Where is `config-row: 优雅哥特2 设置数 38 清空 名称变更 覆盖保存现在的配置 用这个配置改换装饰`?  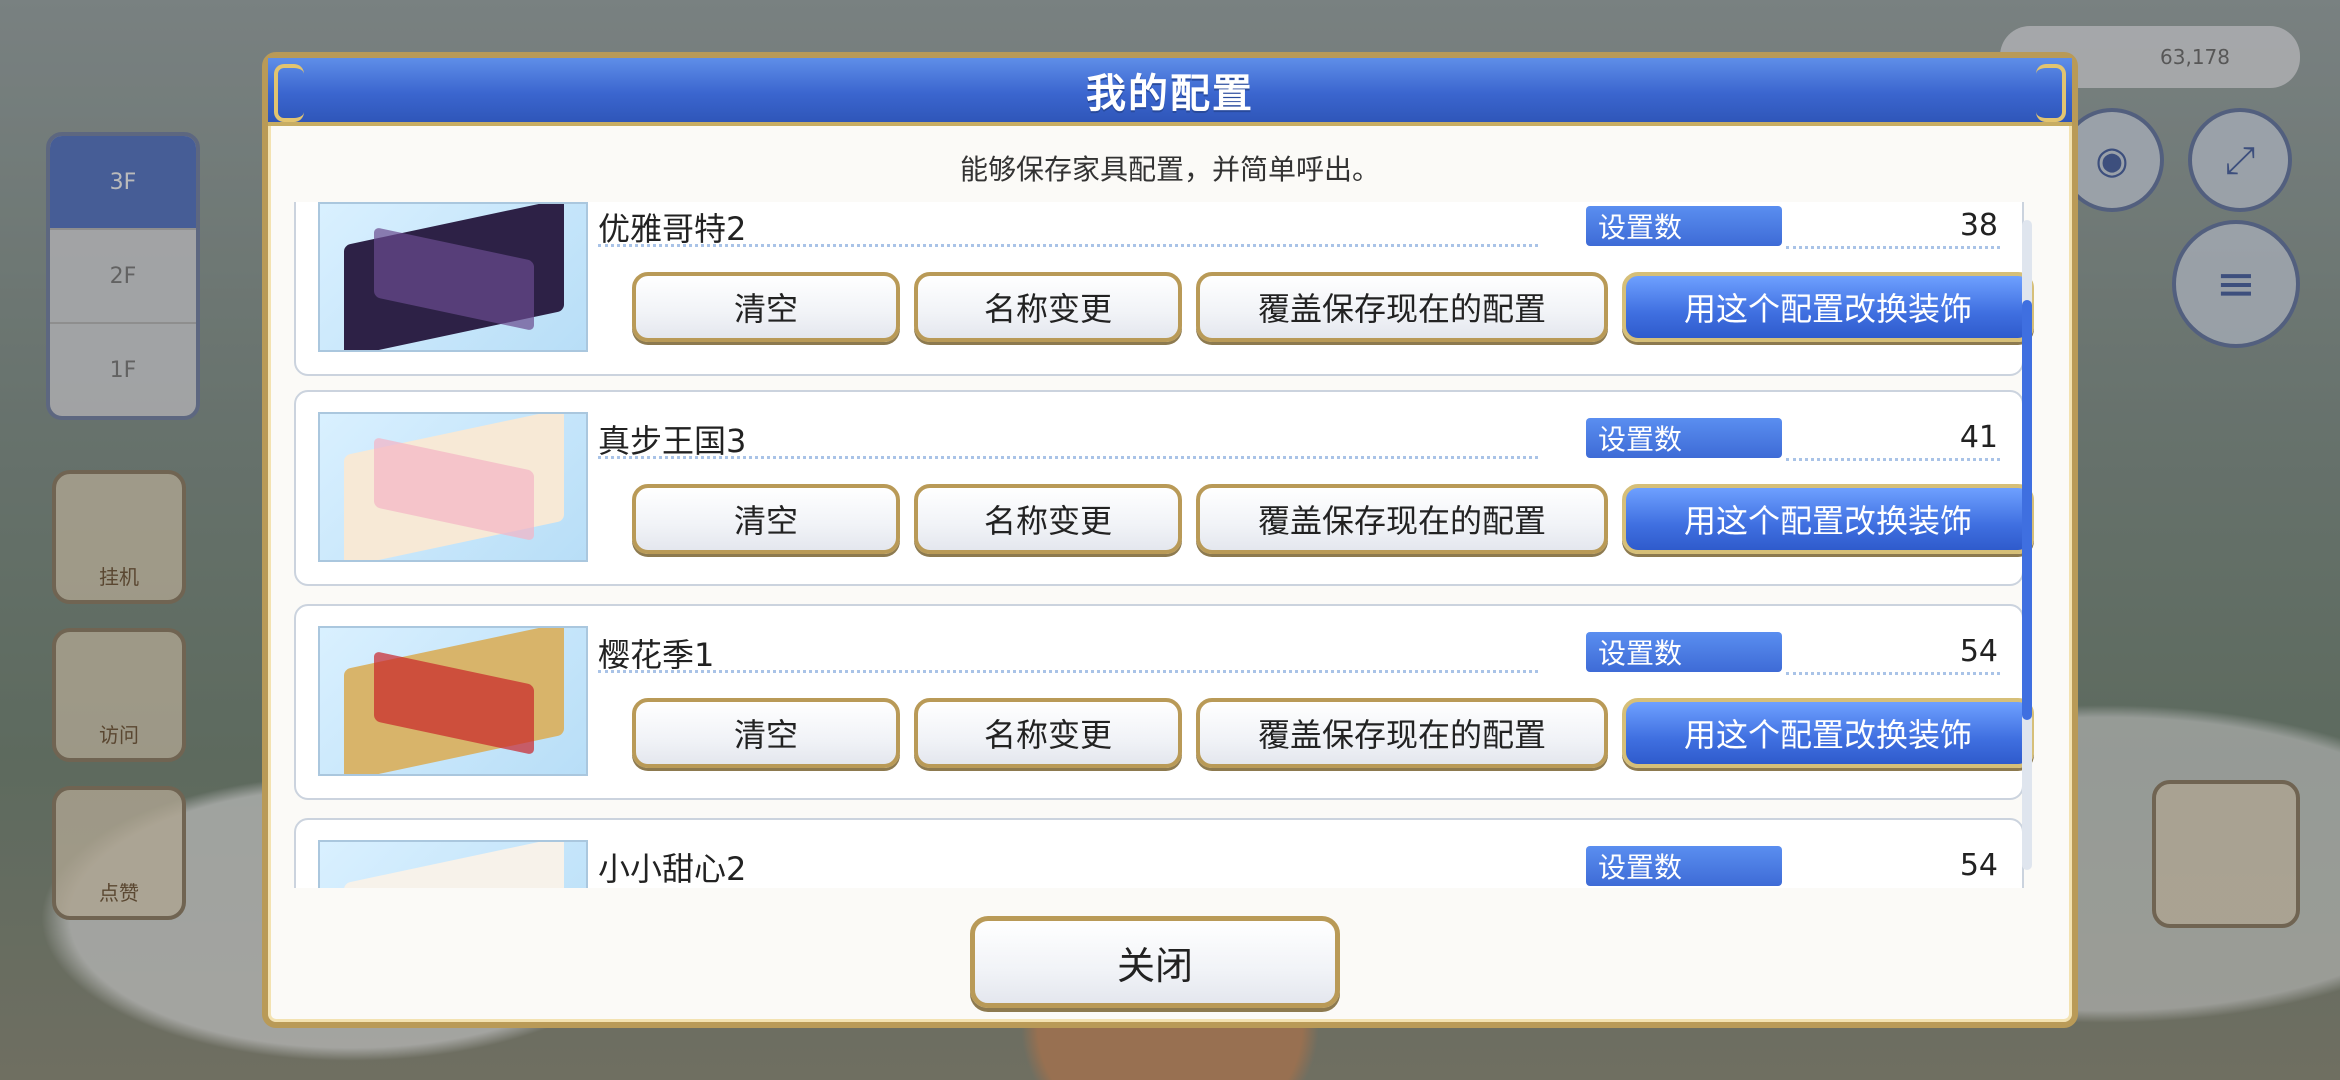
config-row: 优雅哥特2 设置数 38 清空 名称变更 覆盖保存现在的配置 用这个配置改换装饰 is located at coordinates (1164, 289).